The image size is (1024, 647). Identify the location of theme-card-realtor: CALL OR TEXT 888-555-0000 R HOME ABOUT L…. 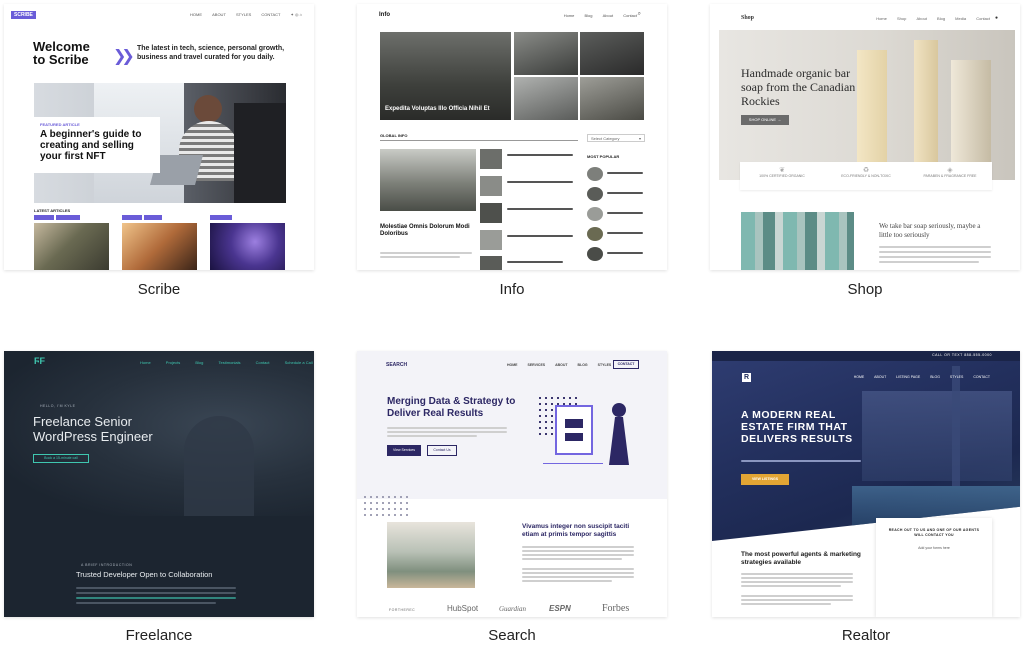
(866, 484).